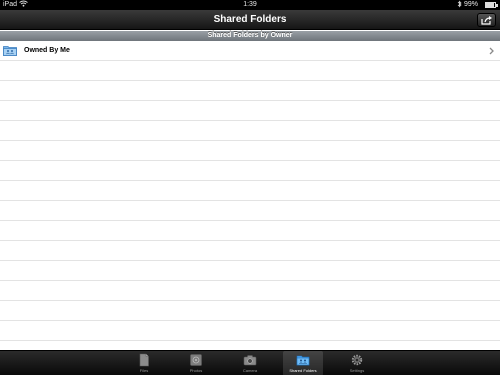 This screenshot has width=500, height=375. What do you see at coordinates (47, 50) in the screenshot?
I see `list-item-label: Owned By Me` at bounding box center [47, 50].